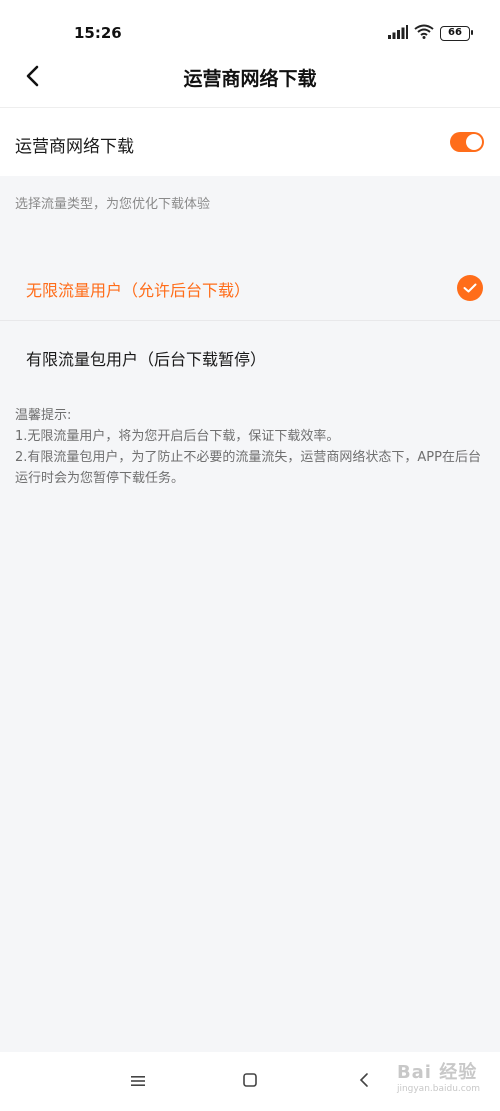 This screenshot has height=1111, width=500. I want to click on home-icon, so click(250, 1082).